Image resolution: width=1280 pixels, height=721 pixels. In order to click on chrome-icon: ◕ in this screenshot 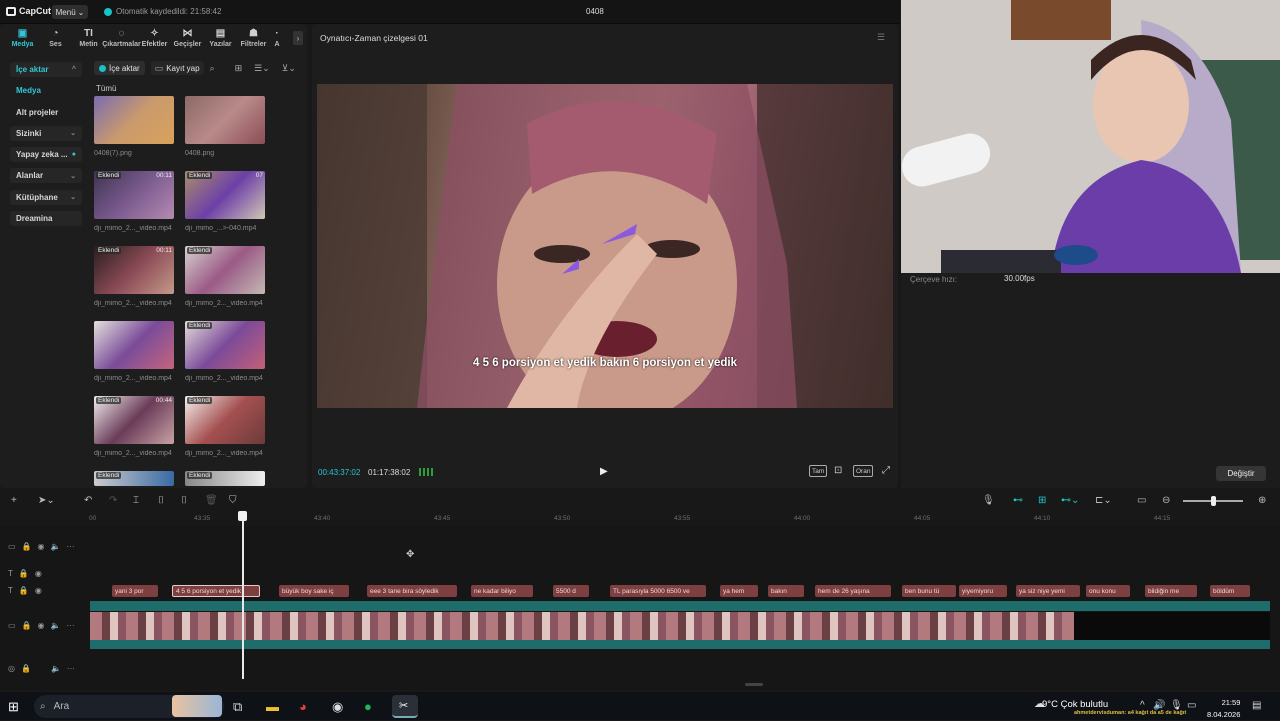, I will do `click(303, 706)`.